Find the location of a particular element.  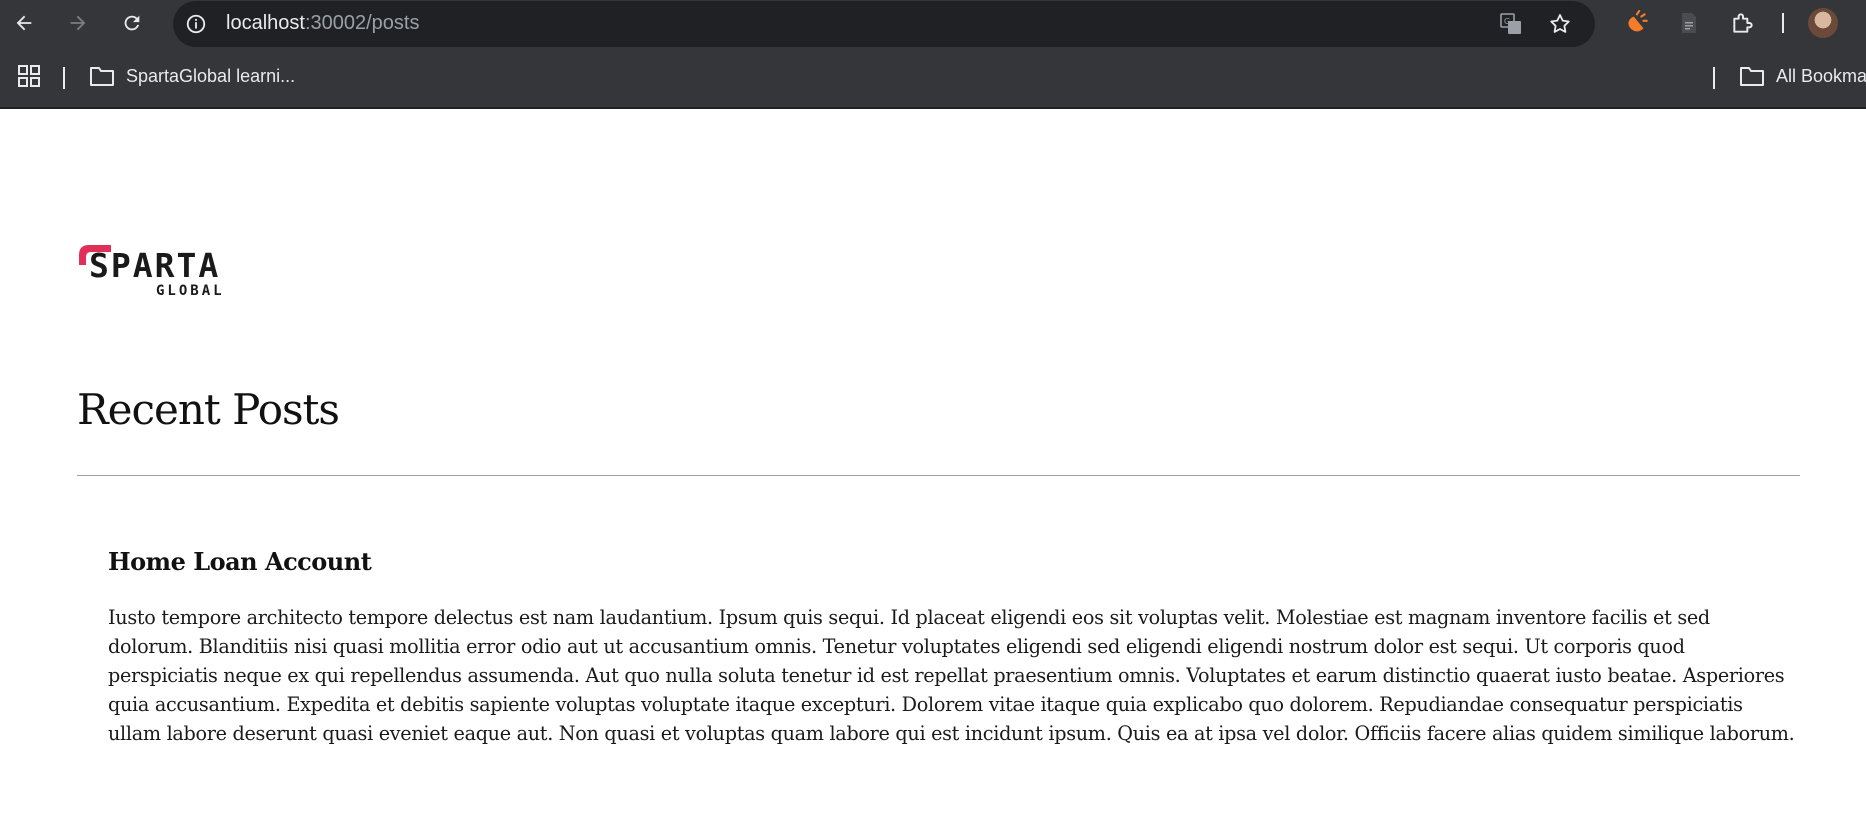

bookmarks-bar: SpartaGlobal learni... All Bookma is located at coordinates (933, 77).